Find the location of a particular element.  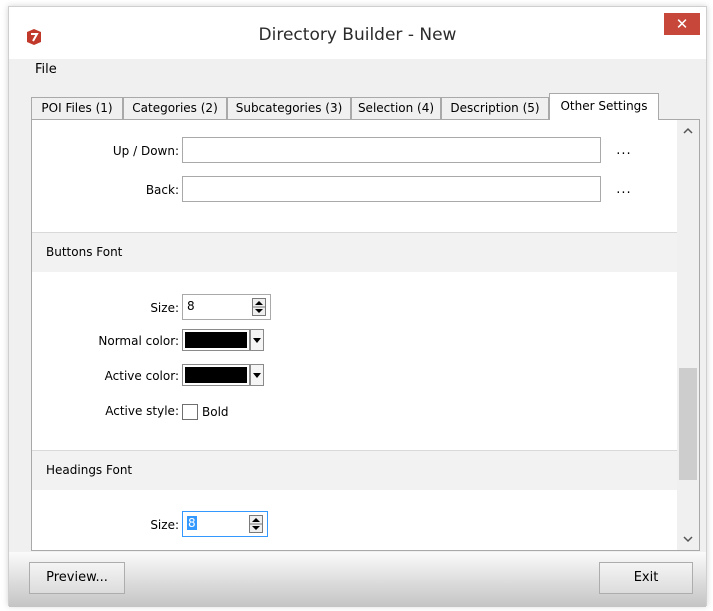

tab-subcategories: Subcategories (3) is located at coordinates (289, 108).